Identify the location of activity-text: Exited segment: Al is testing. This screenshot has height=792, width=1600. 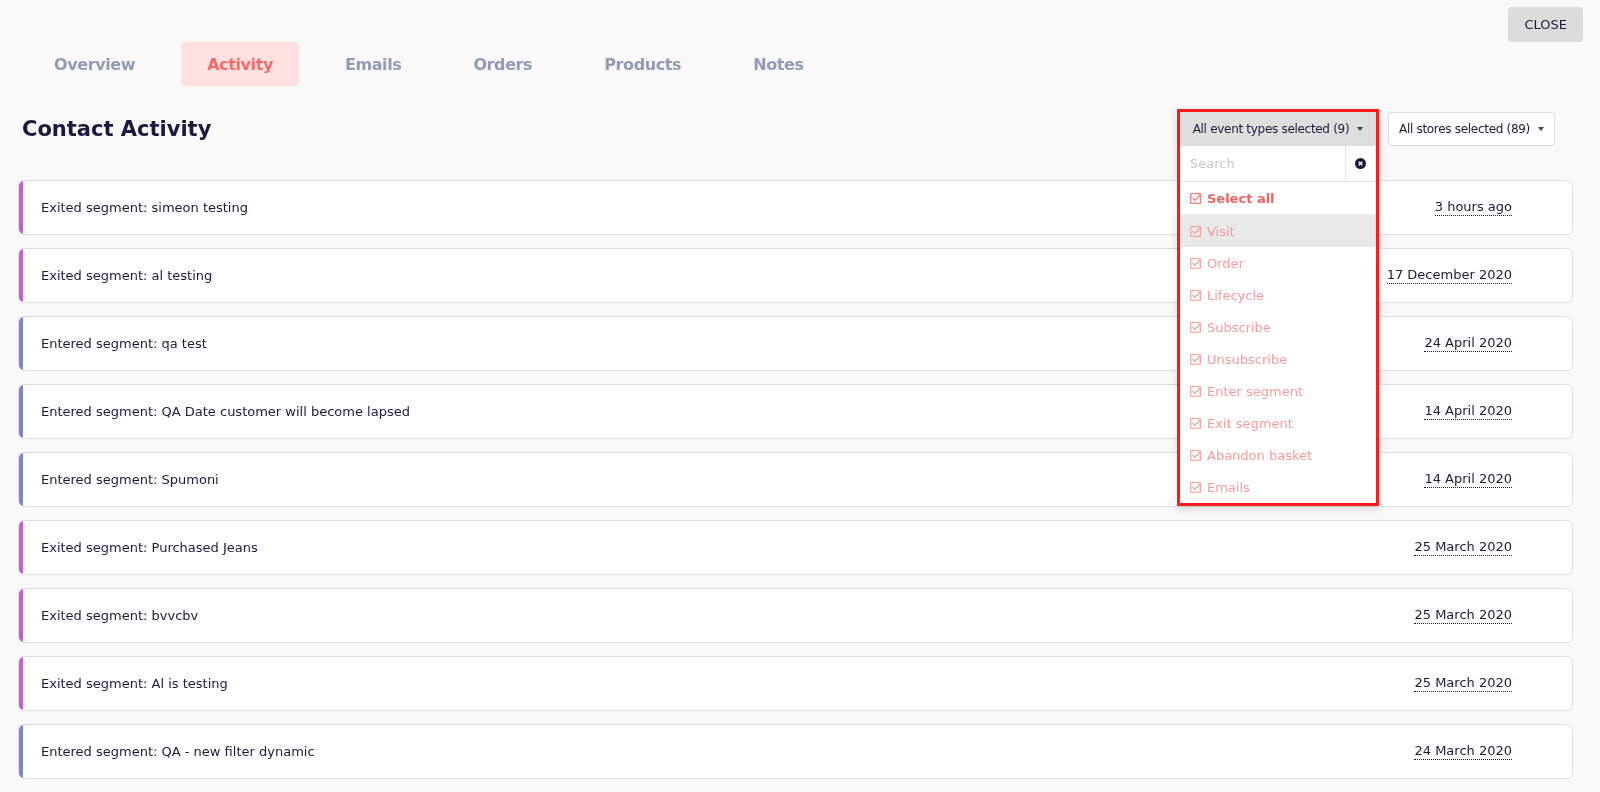
(134, 683).